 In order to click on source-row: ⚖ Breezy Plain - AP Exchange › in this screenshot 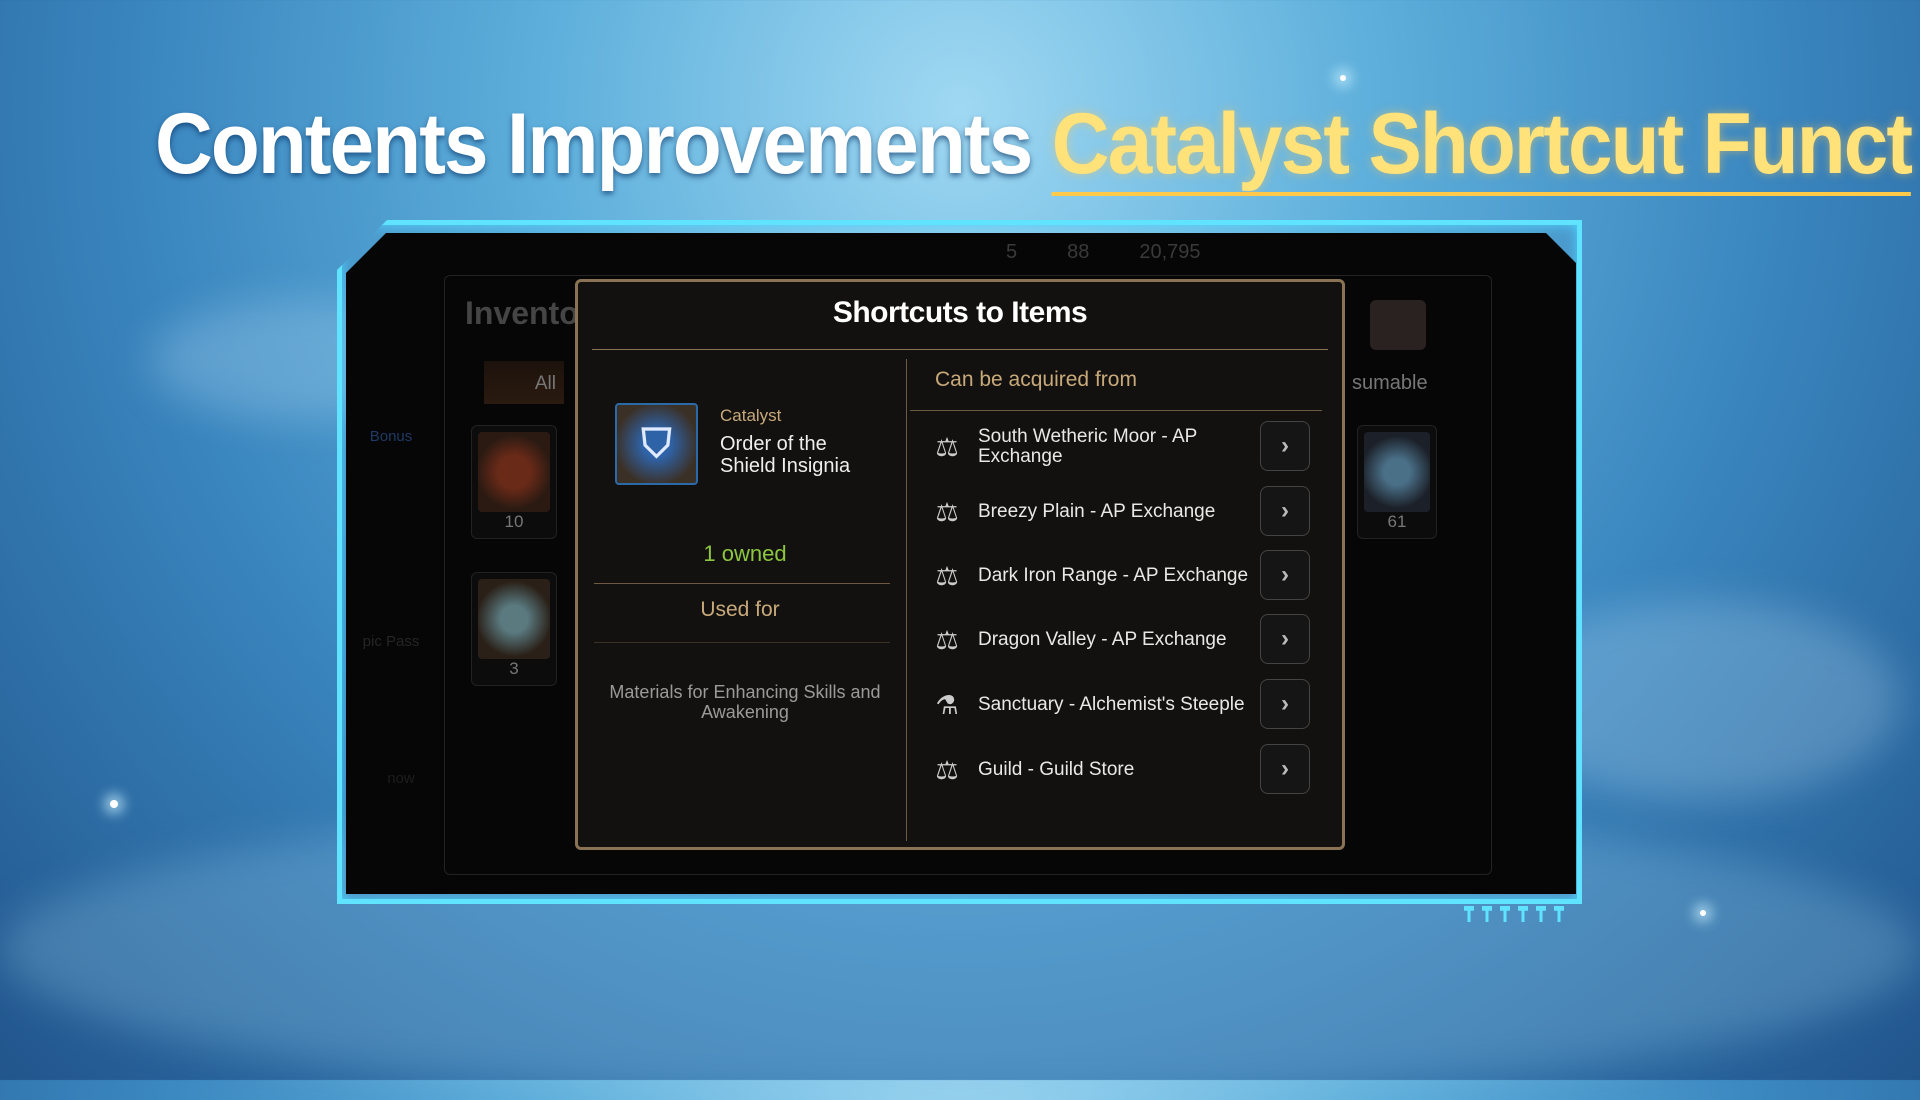, I will do `click(1125, 512)`.